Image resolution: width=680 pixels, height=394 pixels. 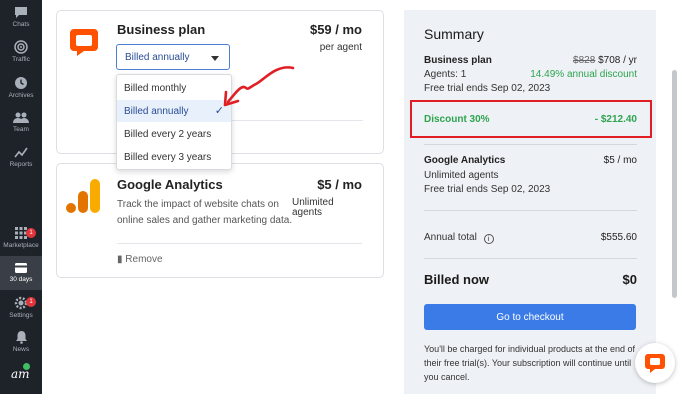 I want to click on sidebar-item-archives: Archives, so click(x=21, y=87).